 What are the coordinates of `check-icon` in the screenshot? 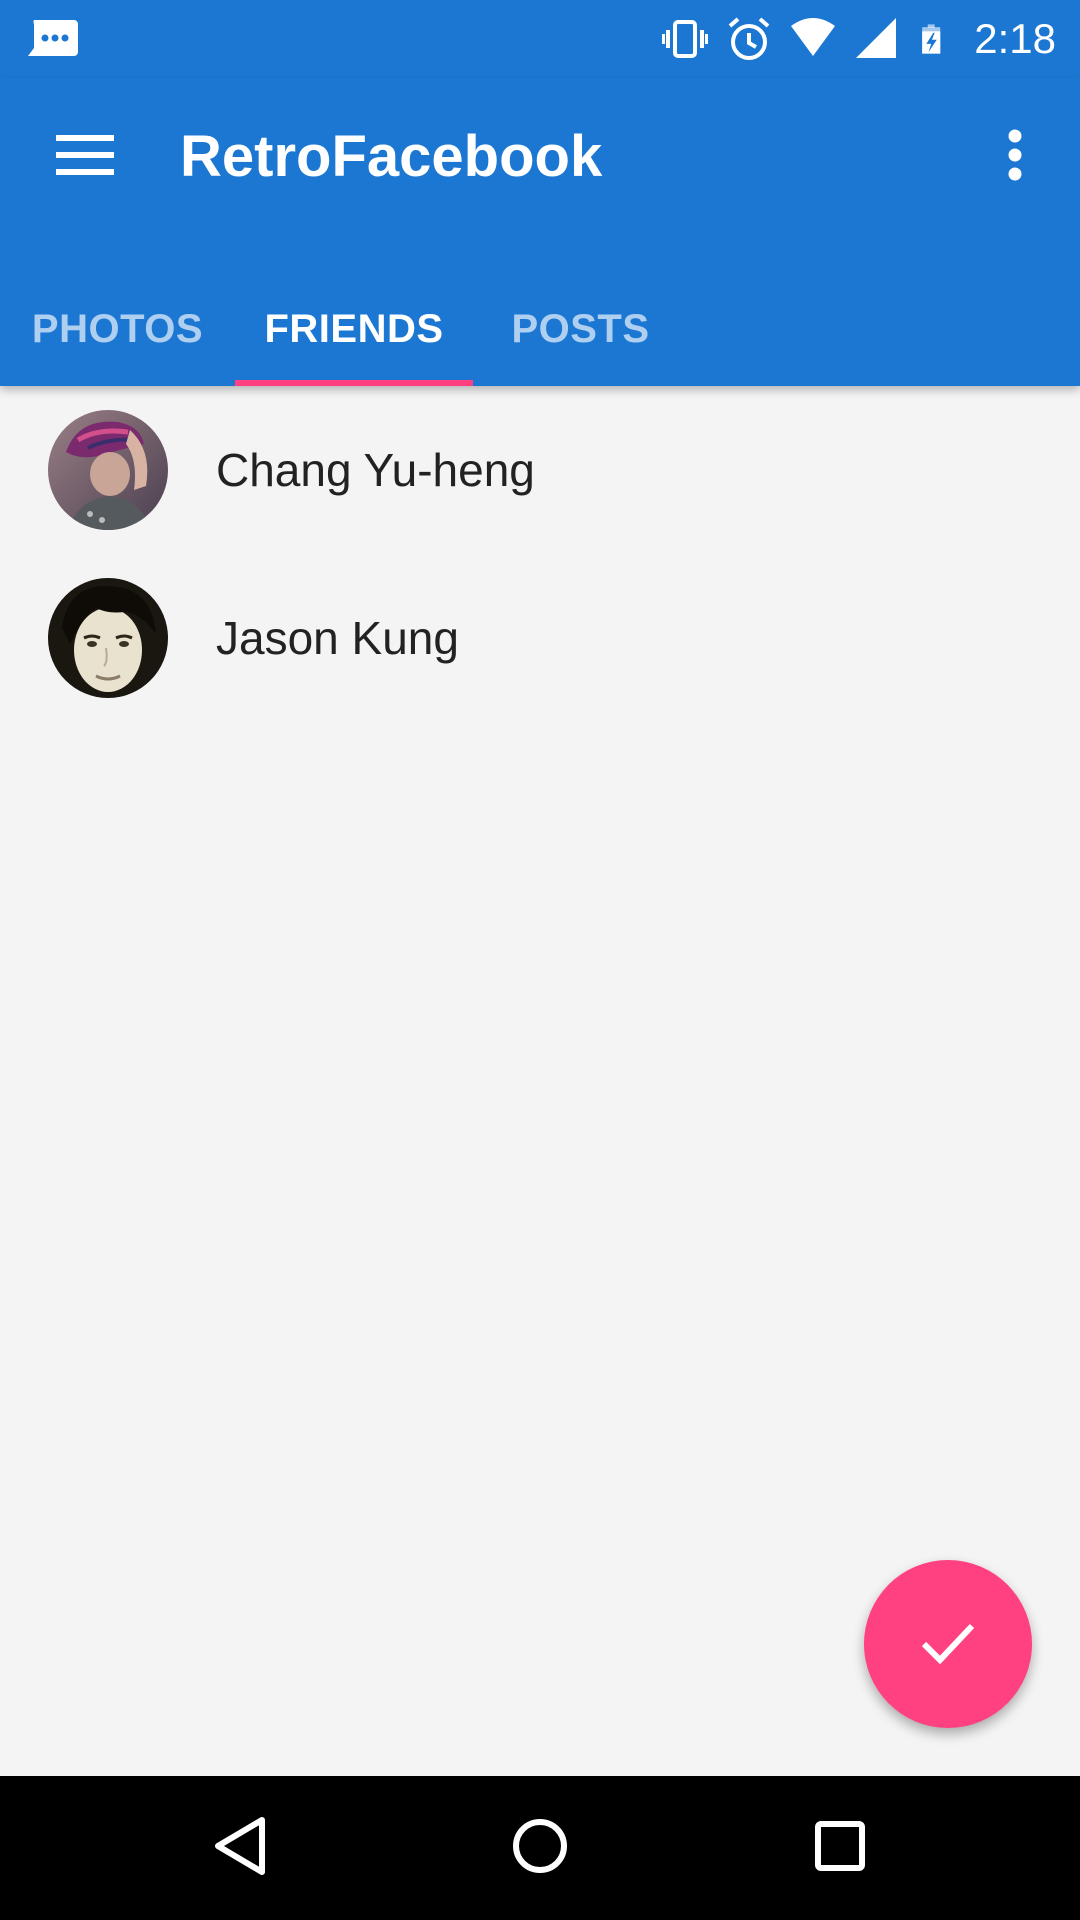 It's located at (948, 1644).